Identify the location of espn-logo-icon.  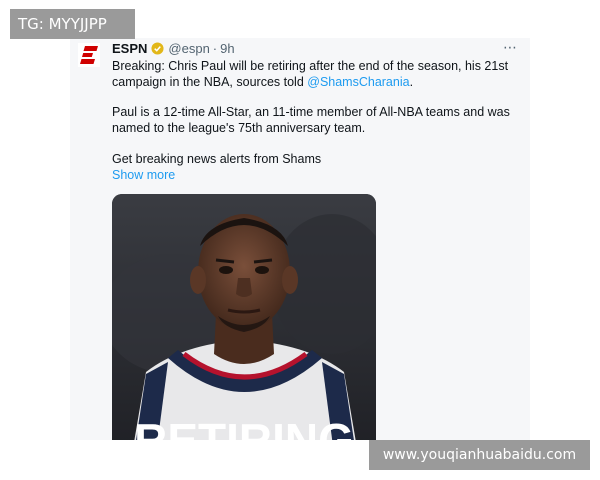
(89, 55).